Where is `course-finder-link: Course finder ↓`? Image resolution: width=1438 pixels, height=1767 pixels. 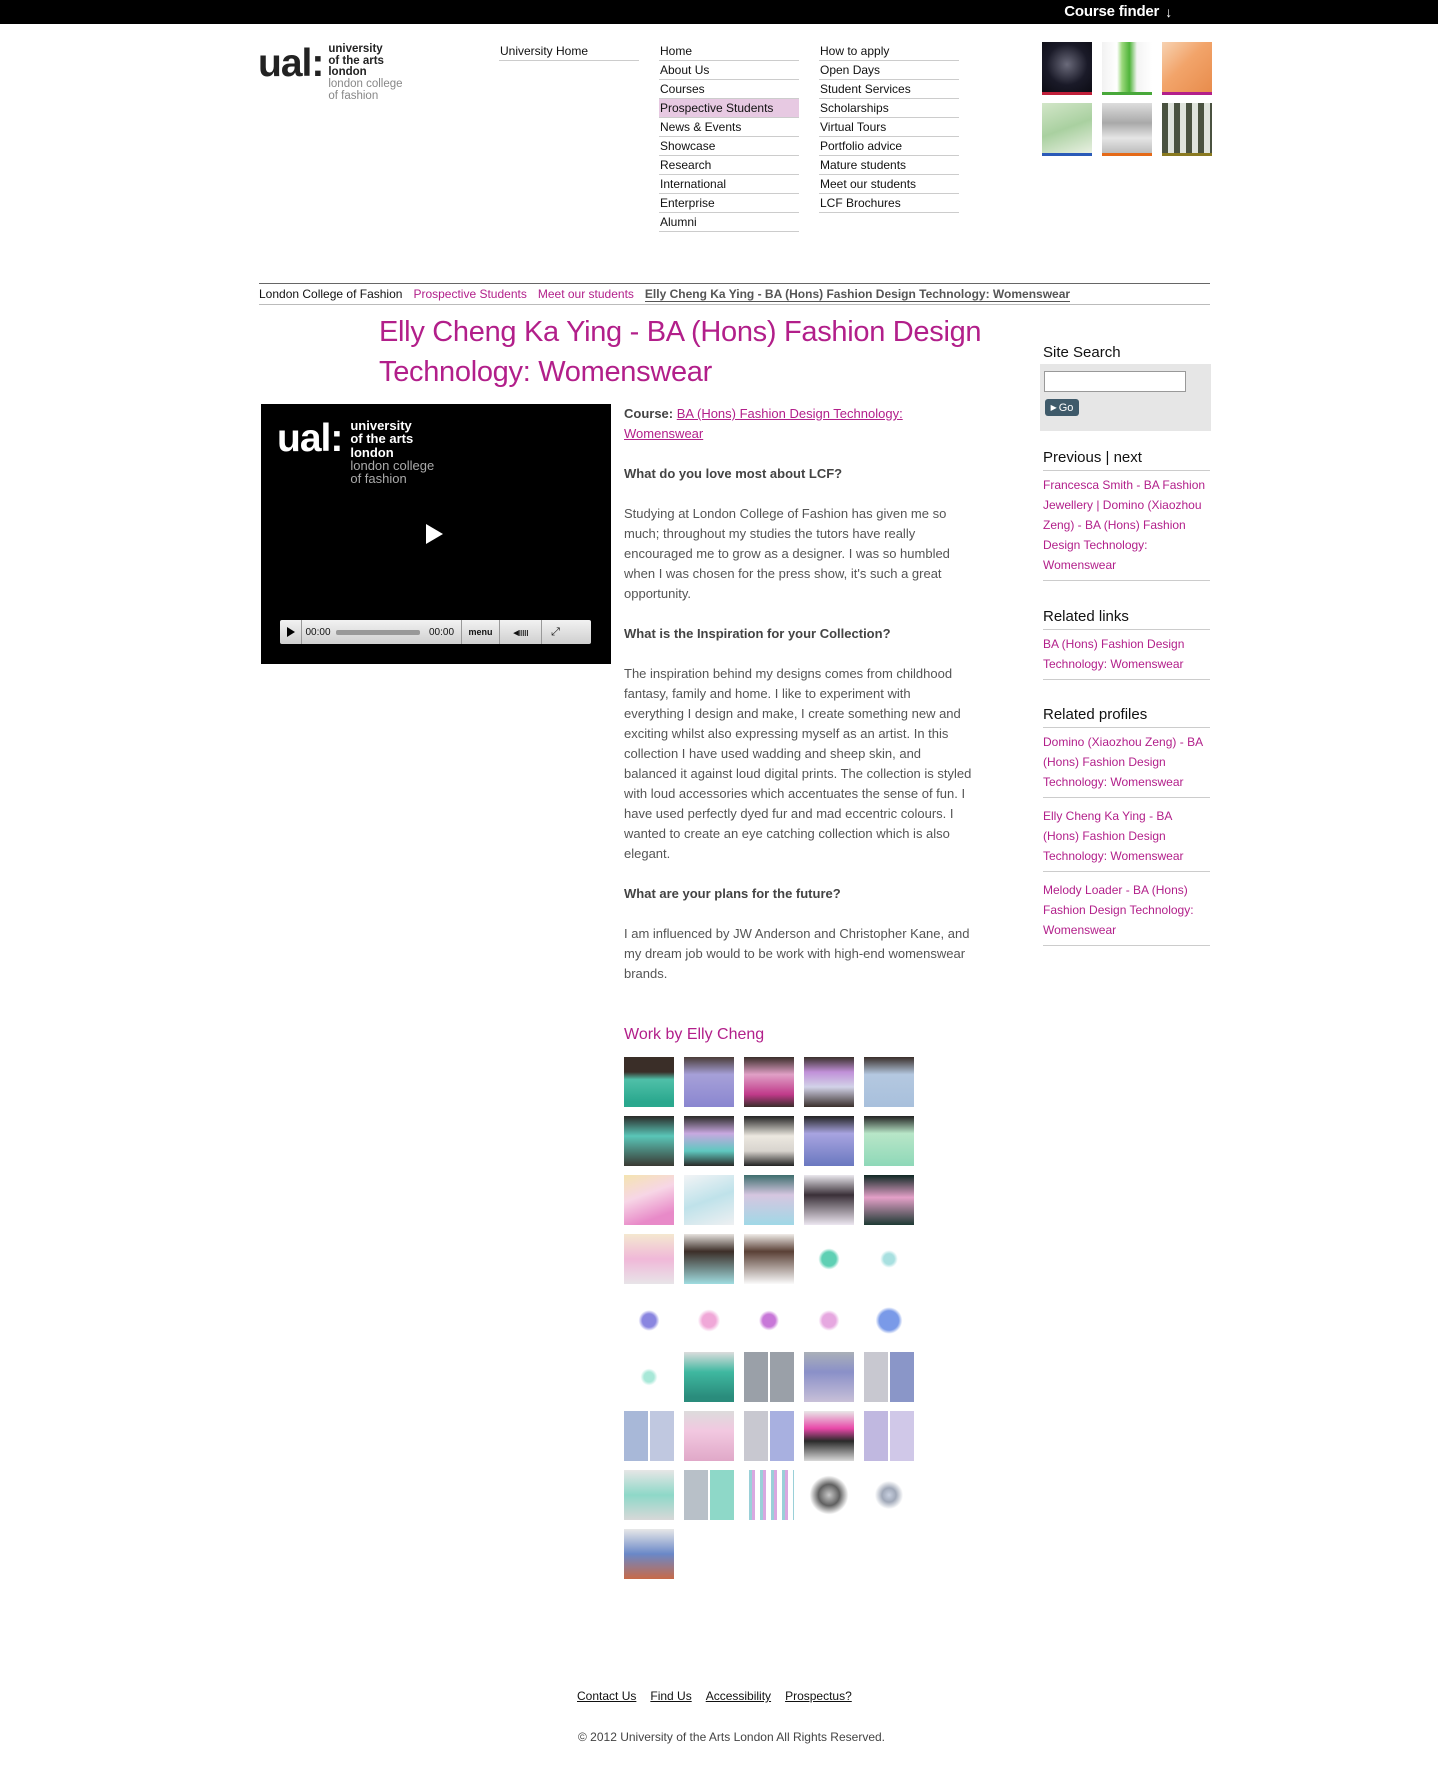 course-finder-link: Course finder ↓ is located at coordinates (1118, 11).